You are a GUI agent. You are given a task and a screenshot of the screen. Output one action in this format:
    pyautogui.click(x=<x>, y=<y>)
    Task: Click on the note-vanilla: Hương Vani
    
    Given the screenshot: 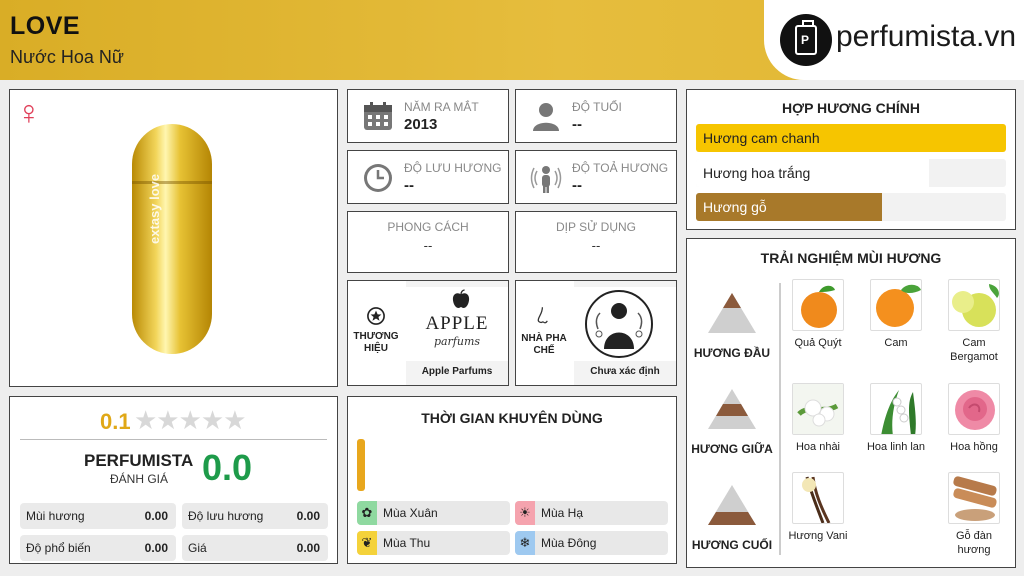 What is the action you would take?
    pyautogui.click(x=818, y=507)
    